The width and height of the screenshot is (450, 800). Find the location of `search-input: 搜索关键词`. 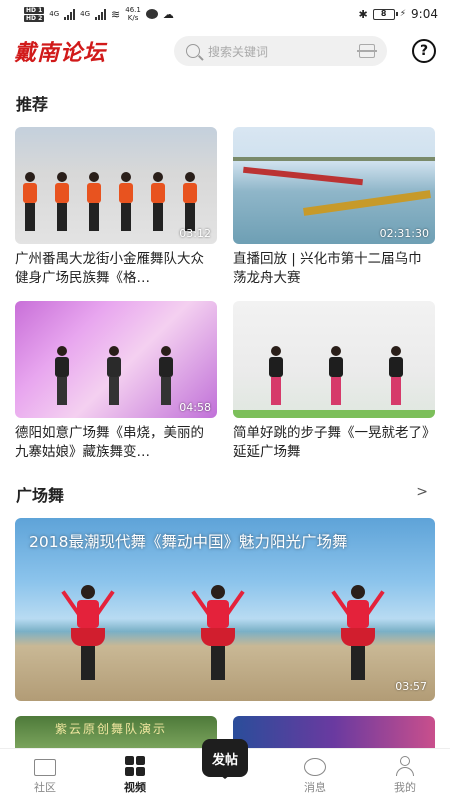

search-input: 搜索关键词 is located at coordinates (279, 51).